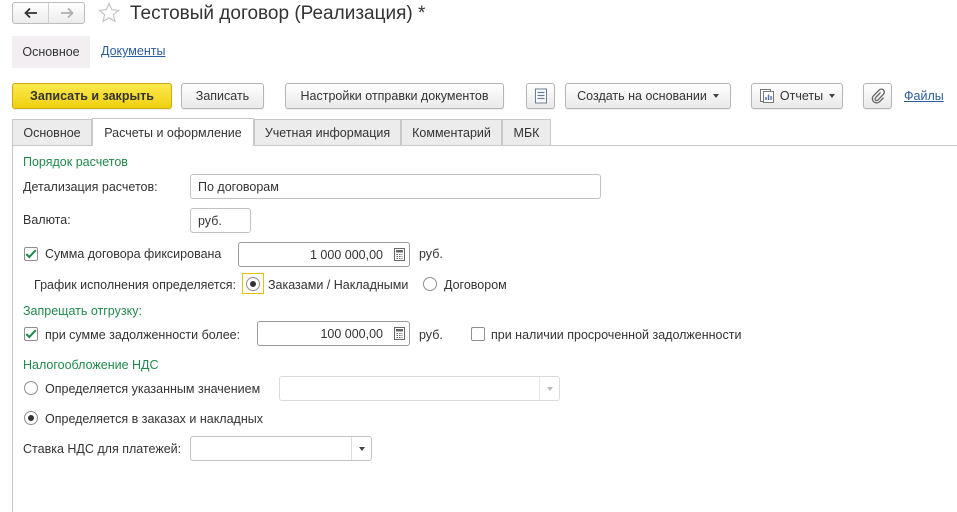 The width and height of the screenshot is (957, 512). I want to click on tab-main: Основное, so click(52, 132).